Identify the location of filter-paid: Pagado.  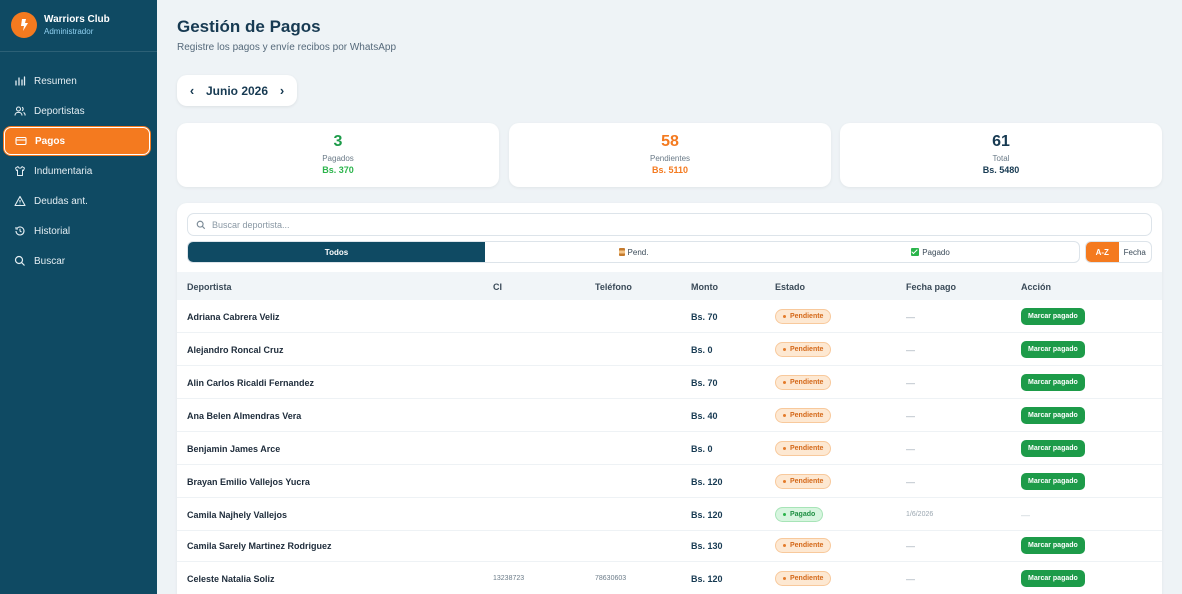
(930, 252).